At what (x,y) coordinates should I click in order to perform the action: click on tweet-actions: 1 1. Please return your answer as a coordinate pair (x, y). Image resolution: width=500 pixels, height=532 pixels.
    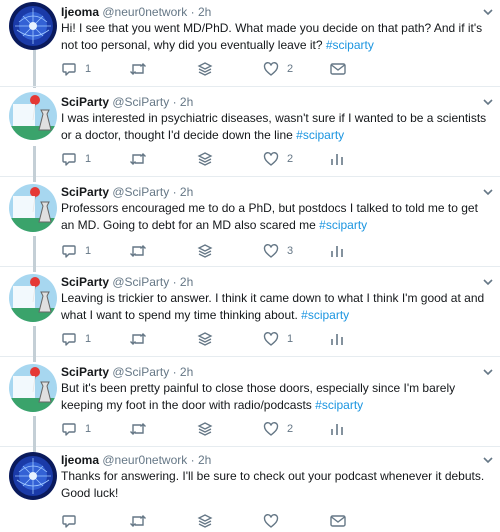
    Looking at the image, I should click on (271, 339).